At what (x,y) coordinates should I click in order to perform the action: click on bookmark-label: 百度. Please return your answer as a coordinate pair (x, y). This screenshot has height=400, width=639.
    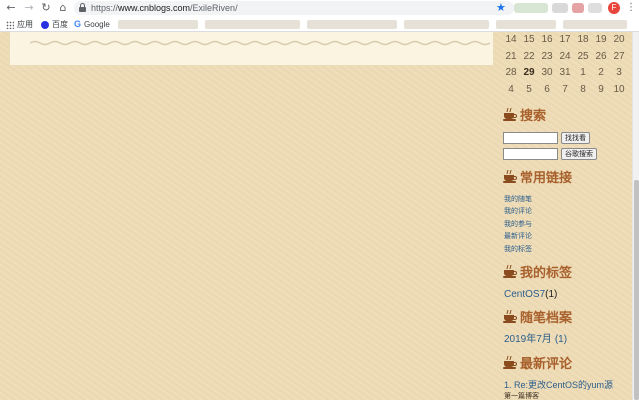
    Looking at the image, I should click on (60, 24).